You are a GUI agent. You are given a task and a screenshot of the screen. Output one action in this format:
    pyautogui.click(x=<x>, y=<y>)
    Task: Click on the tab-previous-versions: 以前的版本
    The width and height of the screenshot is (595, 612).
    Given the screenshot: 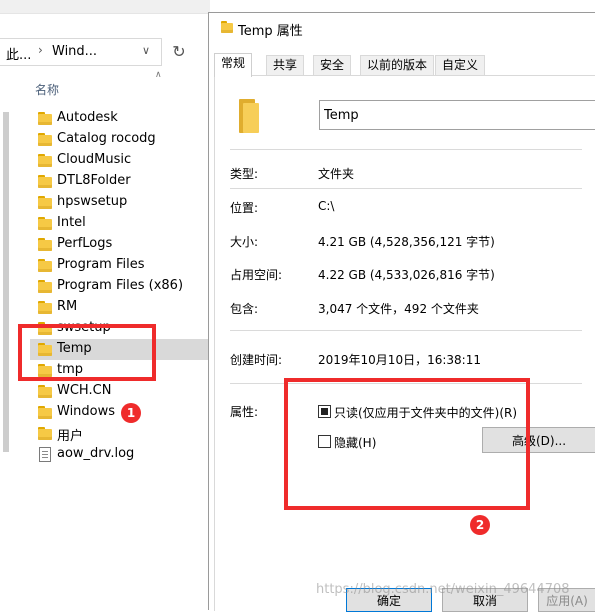 What is the action you would take?
    pyautogui.click(x=397, y=65)
    